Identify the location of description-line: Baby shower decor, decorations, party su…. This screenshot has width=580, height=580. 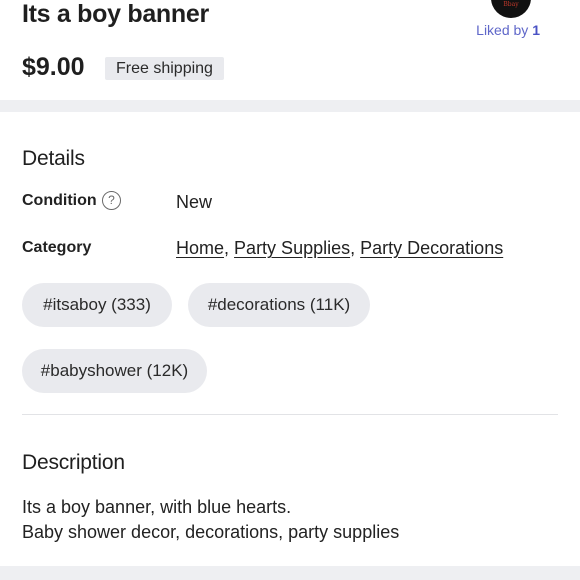
(211, 532).